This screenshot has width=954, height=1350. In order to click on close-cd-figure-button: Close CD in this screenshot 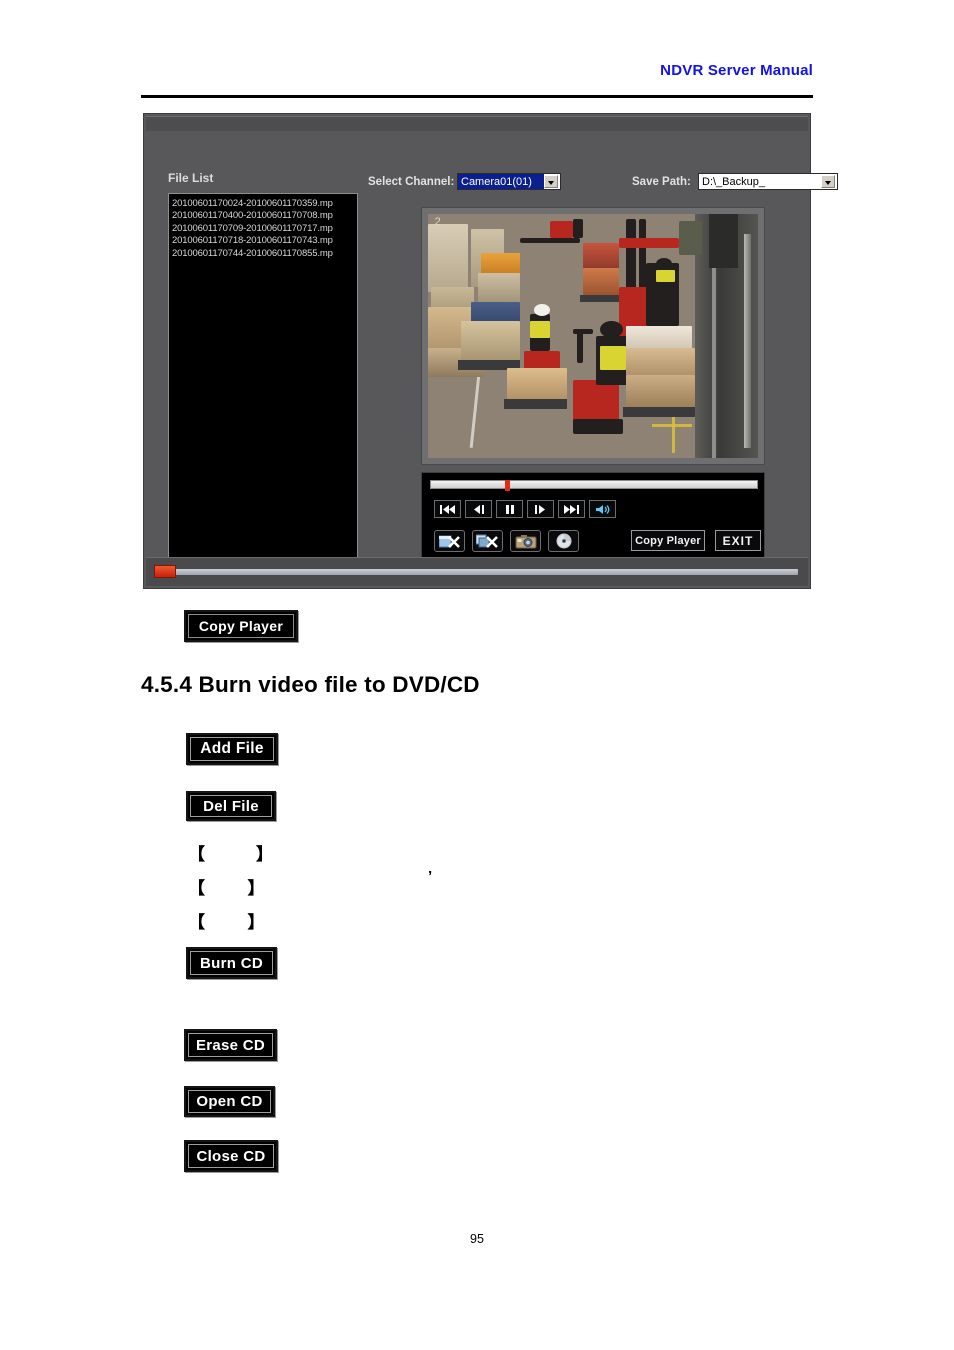, I will do `click(231, 1156)`.